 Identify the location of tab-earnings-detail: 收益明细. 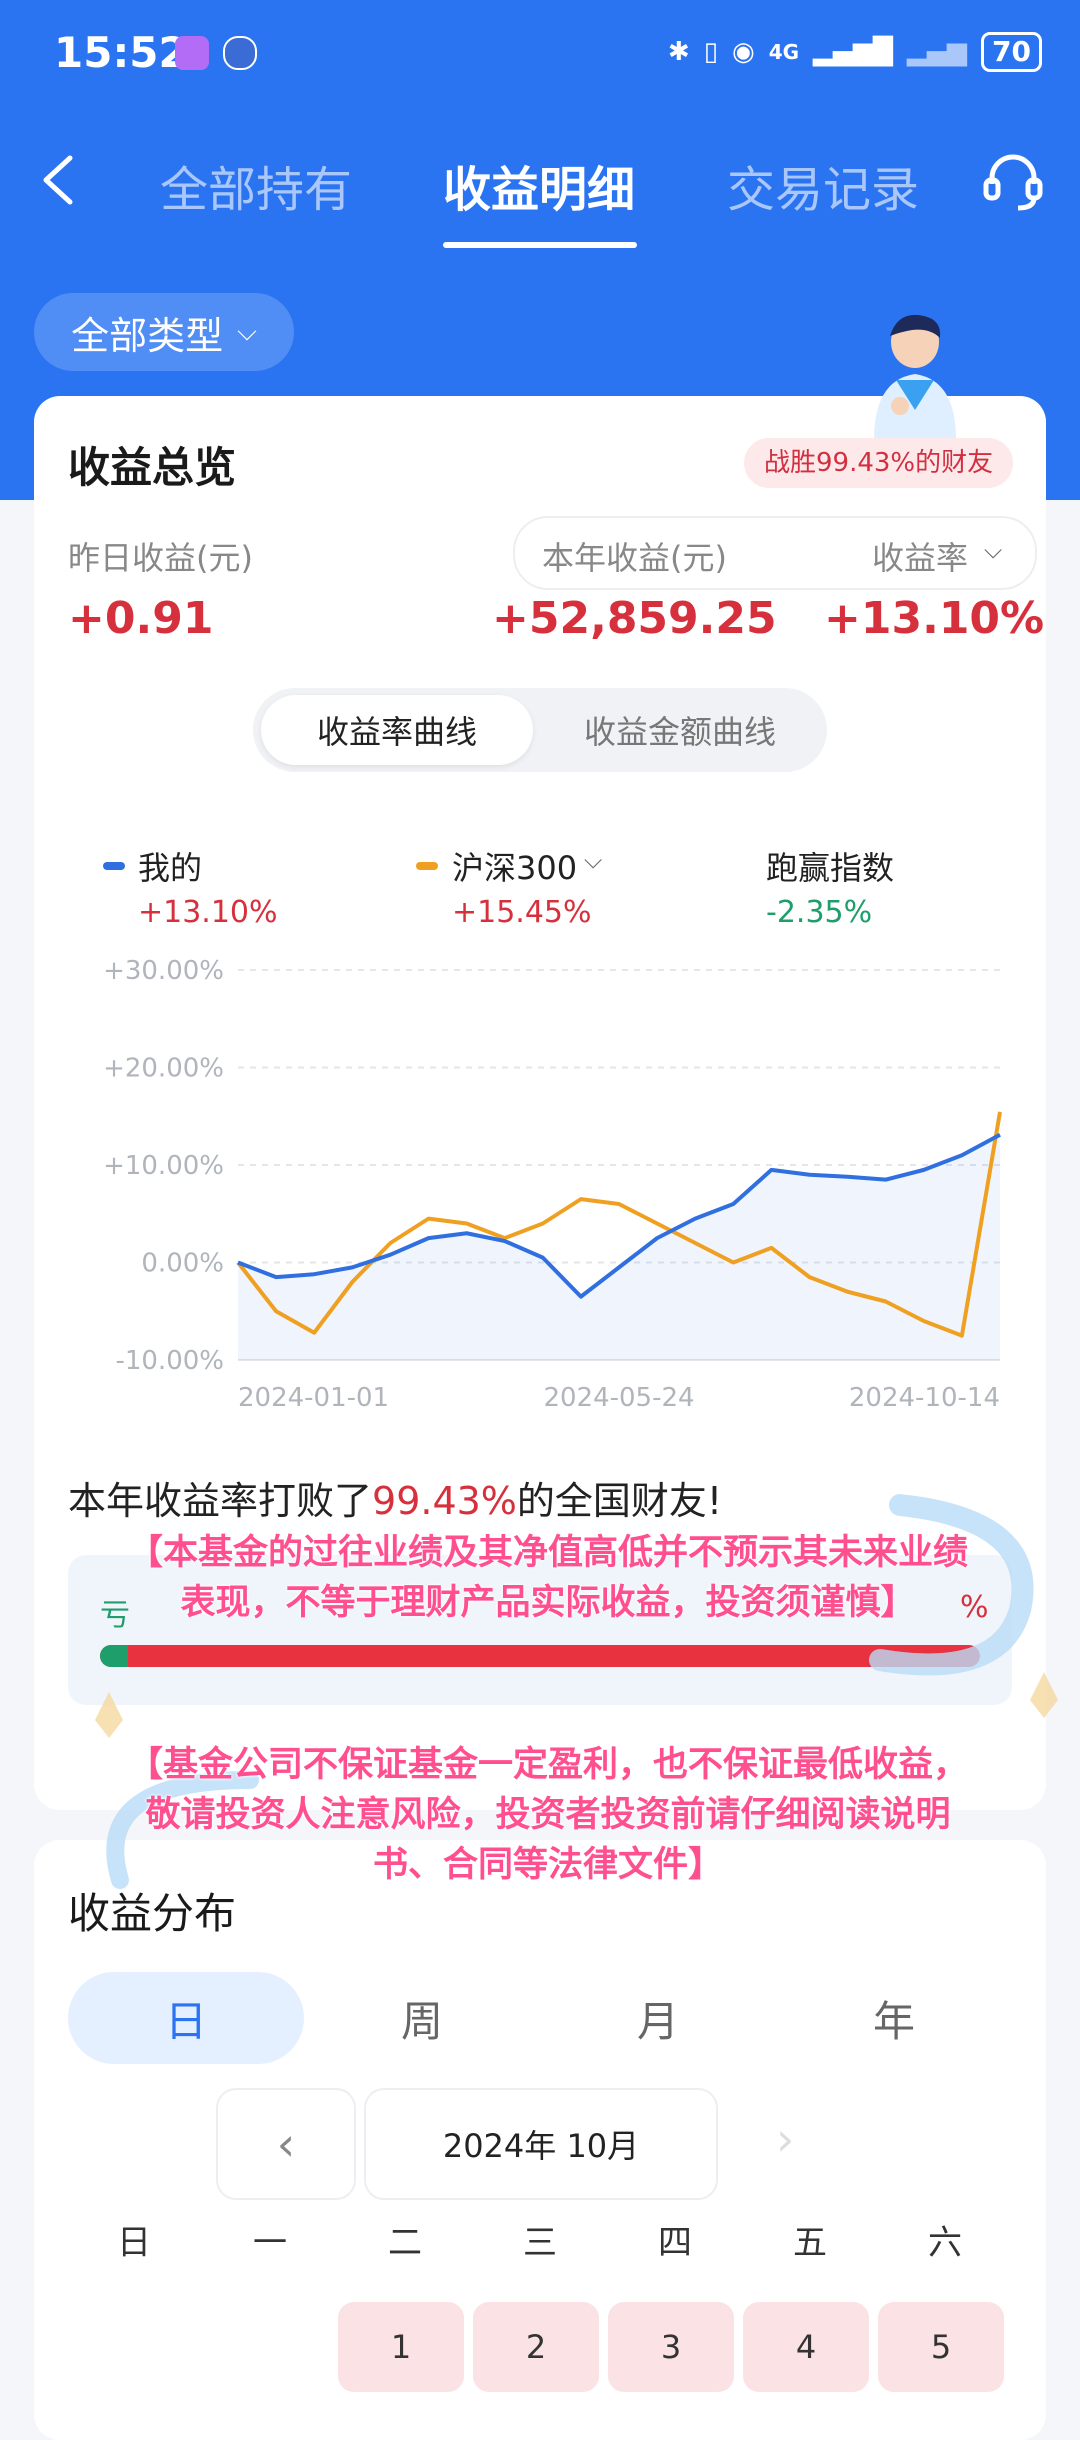
(539, 185).